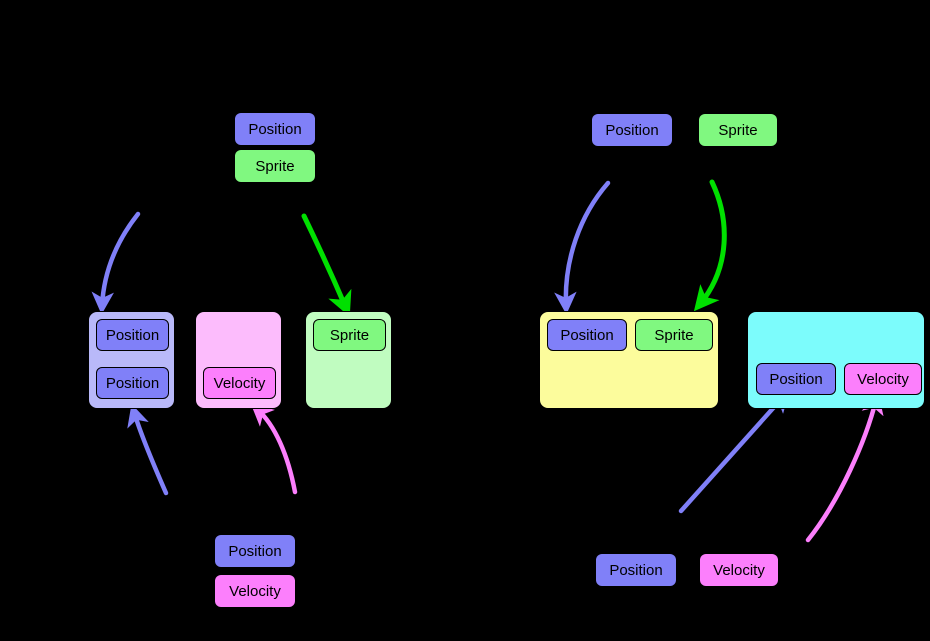 The width and height of the screenshot is (930, 641). I want to click on arrow-left-position-to-store, so click(116, 263).